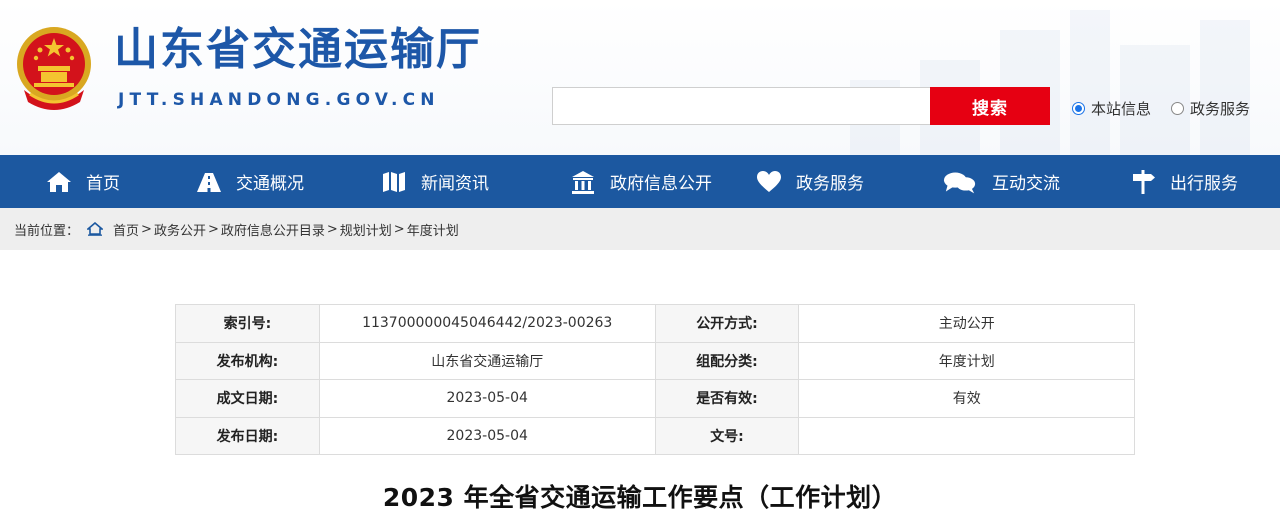 This screenshot has width=1280, height=523. Describe the element at coordinates (583, 182) in the screenshot. I see `government-building-icon` at that location.